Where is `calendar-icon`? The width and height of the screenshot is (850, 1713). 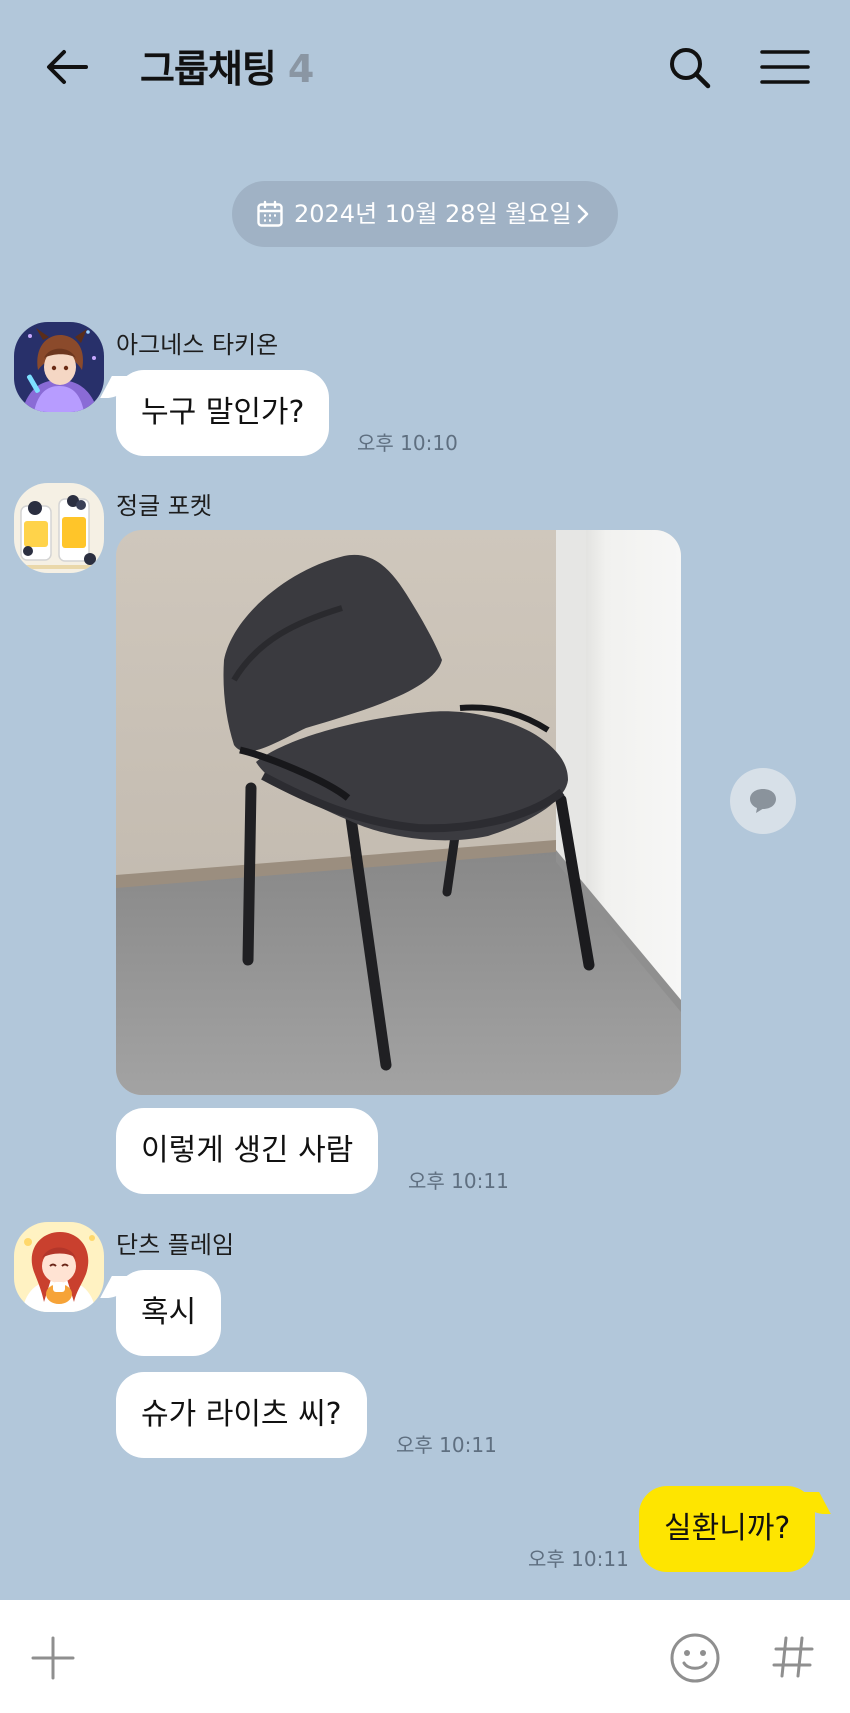
calendar-icon is located at coordinates (270, 213).